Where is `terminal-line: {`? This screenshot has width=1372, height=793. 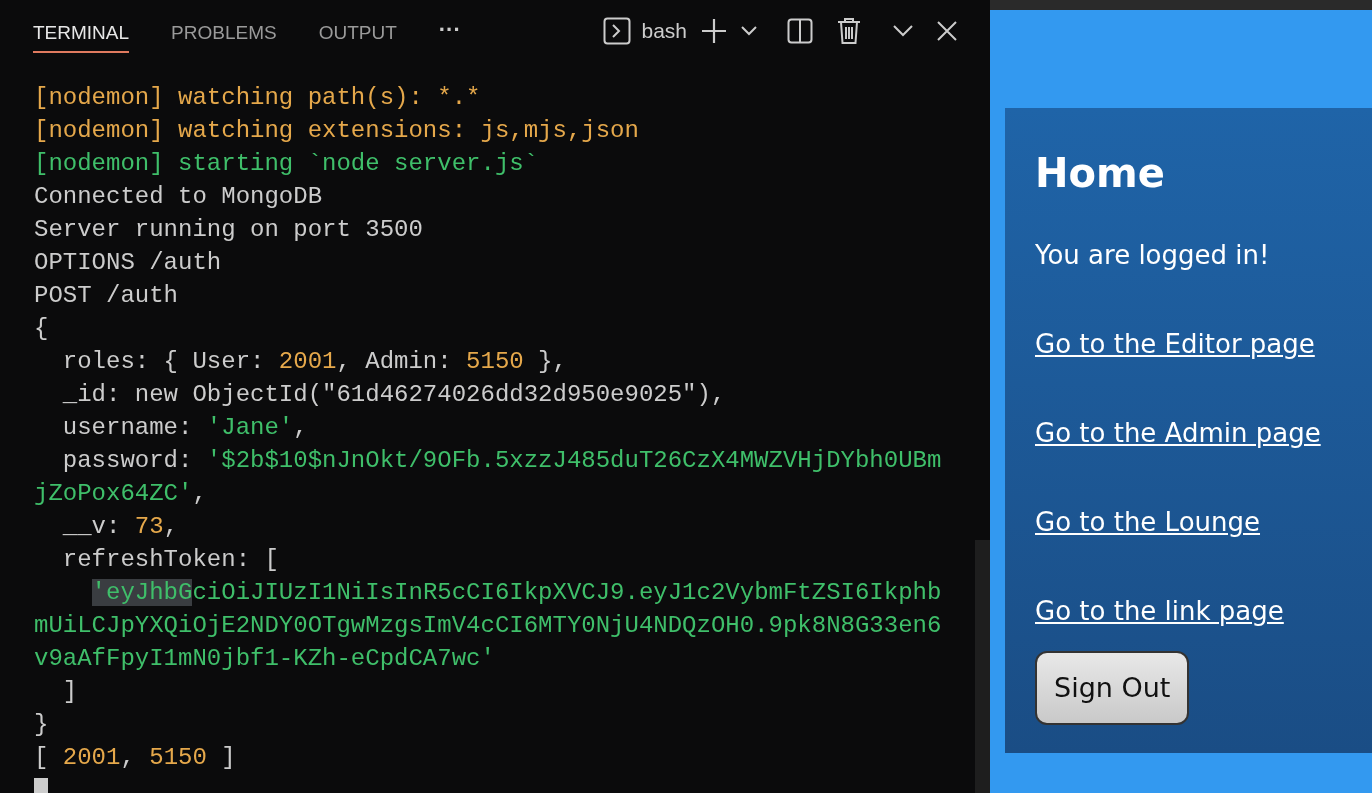 terminal-line: { is located at coordinates (42, 329).